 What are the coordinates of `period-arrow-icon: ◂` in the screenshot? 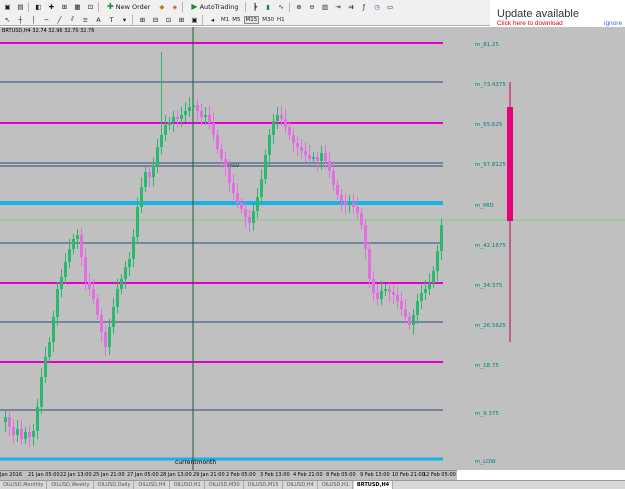 It's located at (212, 19).